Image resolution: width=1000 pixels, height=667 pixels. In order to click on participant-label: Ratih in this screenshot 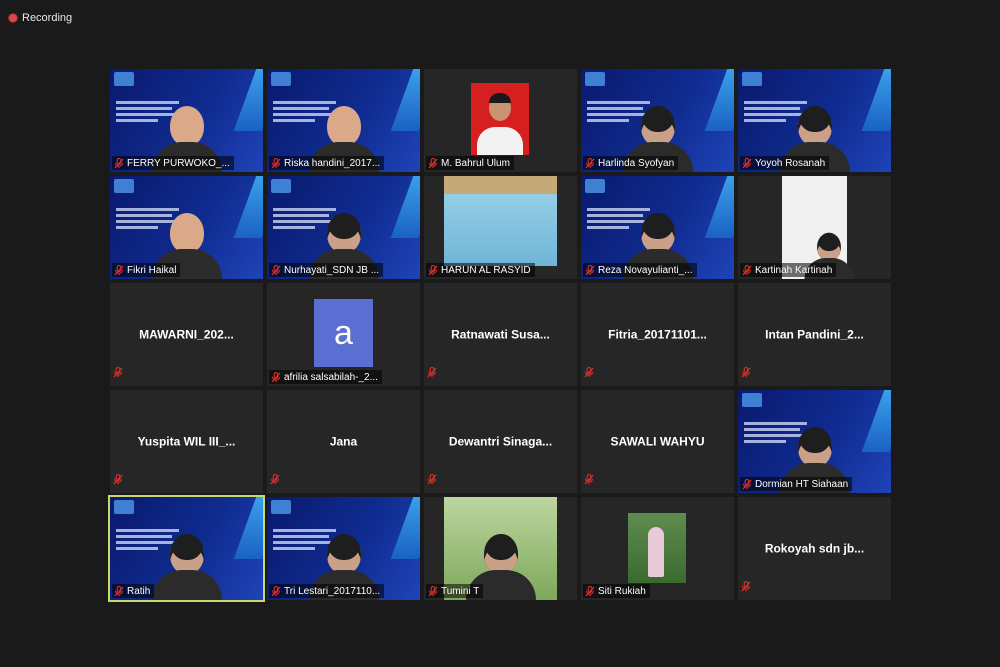, I will do `click(133, 591)`.